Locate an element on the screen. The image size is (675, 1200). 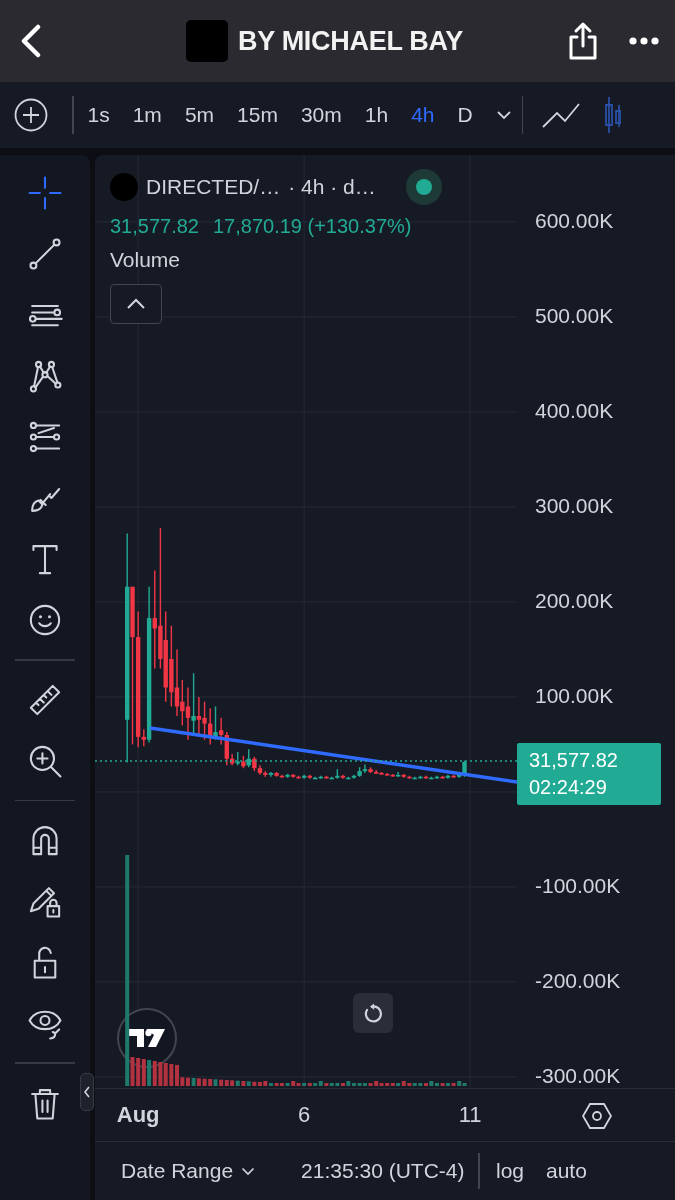
interval-tab: 1s is located at coordinates (98, 115).